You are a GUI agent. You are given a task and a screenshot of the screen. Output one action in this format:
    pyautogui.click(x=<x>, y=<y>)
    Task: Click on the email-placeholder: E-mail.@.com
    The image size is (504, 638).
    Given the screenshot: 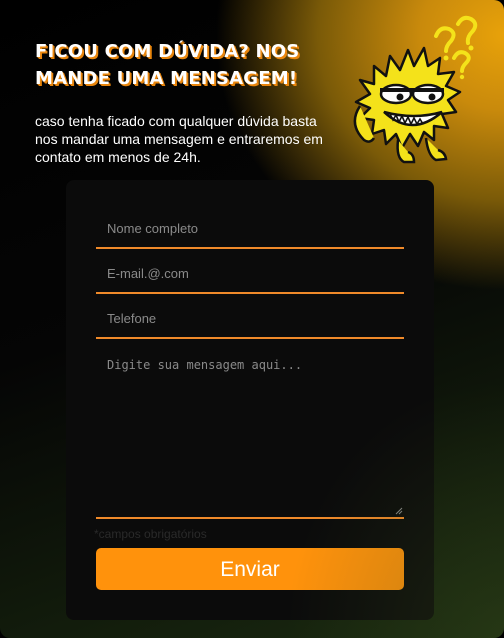 What is the action you would take?
    pyautogui.click(x=148, y=273)
    